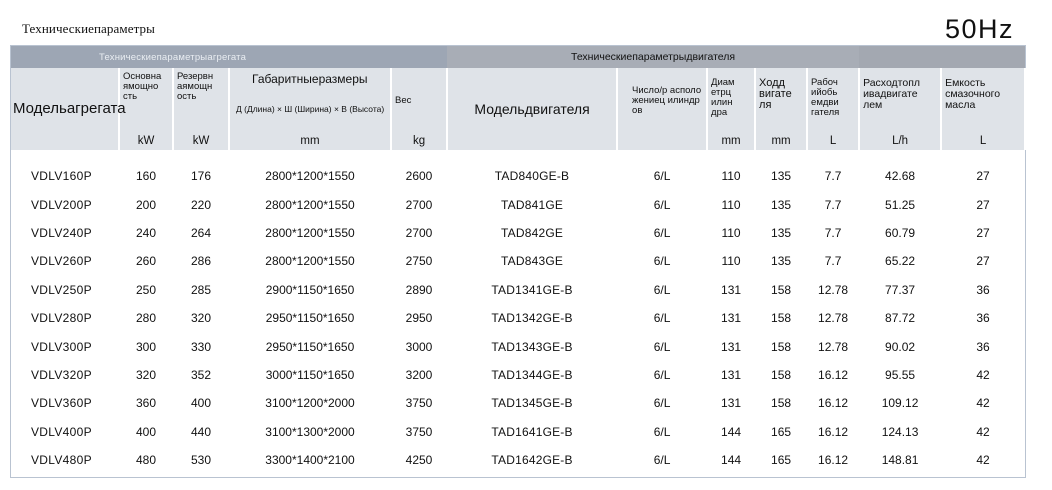 The height and width of the screenshot is (490, 1052). I want to click on cell-standby-power: 440, so click(201, 431).